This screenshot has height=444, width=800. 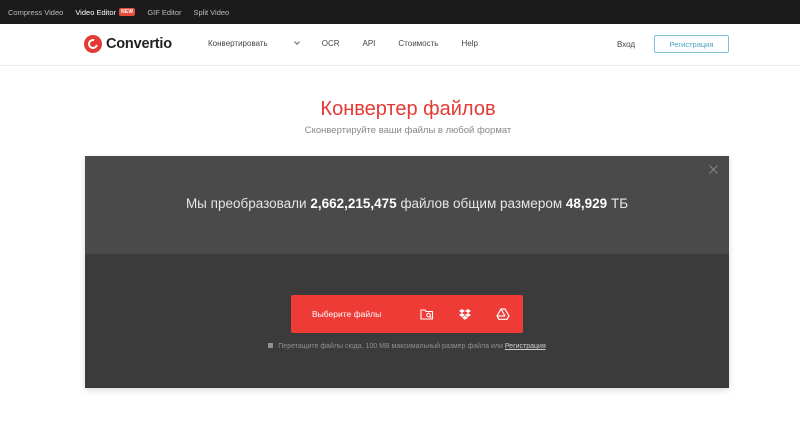 What do you see at coordinates (469, 43) in the screenshot?
I see `nav-item-help: Help` at bounding box center [469, 43].